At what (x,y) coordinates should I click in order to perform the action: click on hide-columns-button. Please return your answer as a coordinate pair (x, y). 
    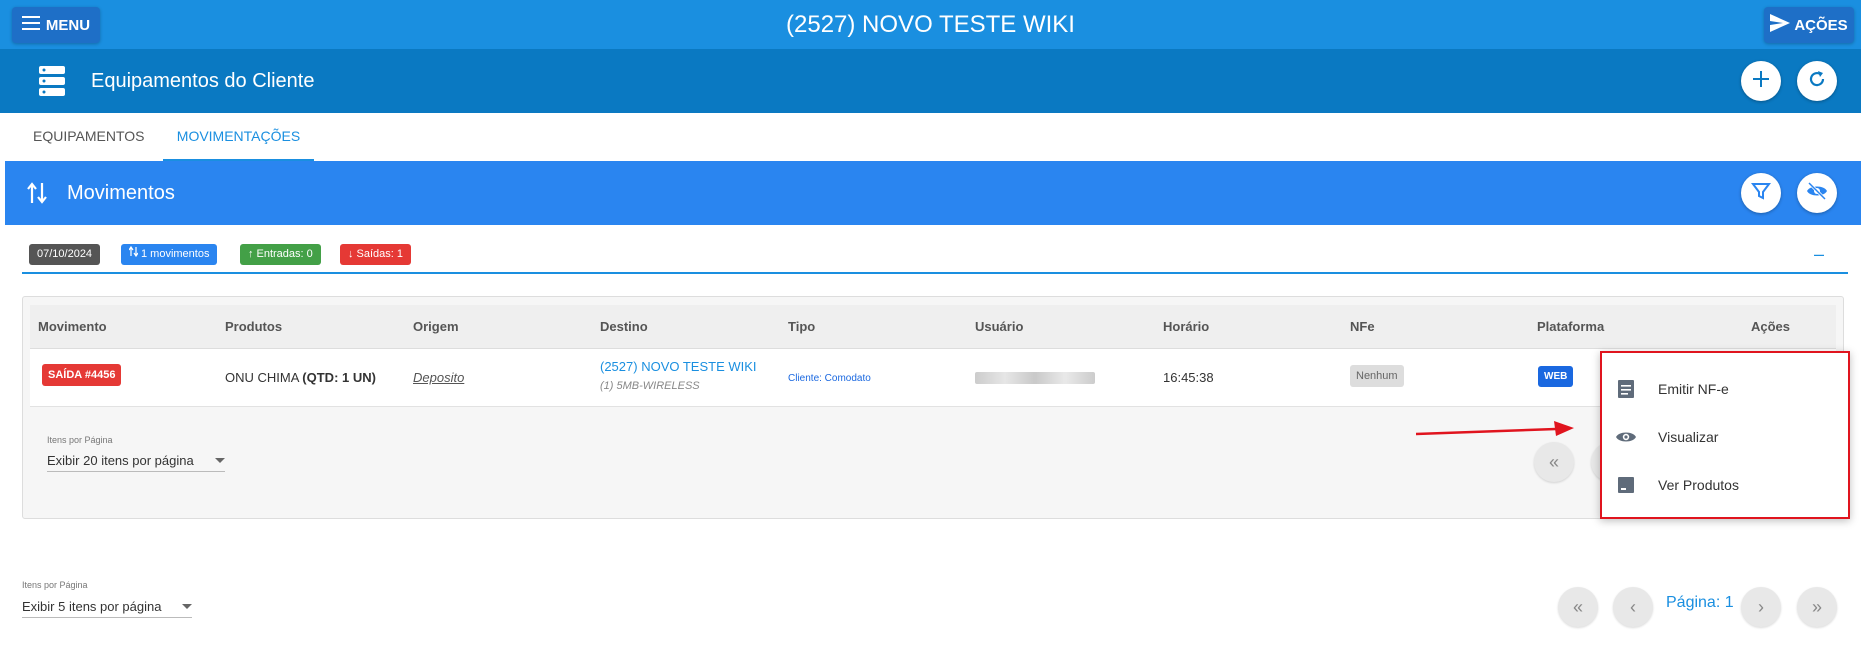
    Looking at the image, I should click on (1817, 193).